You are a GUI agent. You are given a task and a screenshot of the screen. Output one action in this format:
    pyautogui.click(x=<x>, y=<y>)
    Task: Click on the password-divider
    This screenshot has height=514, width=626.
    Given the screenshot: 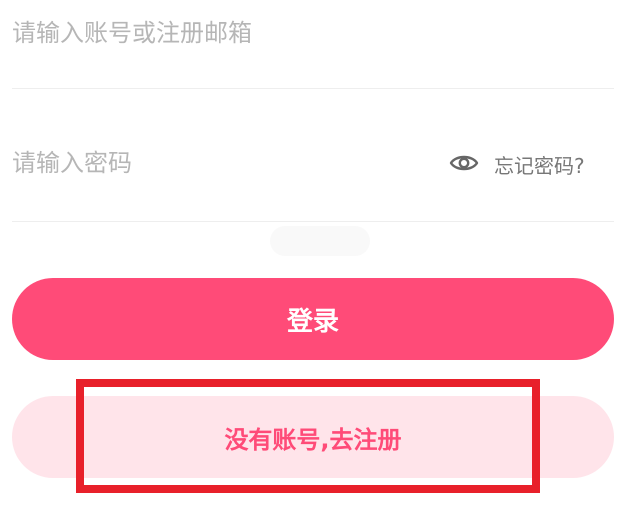 What is the action you would take?
    pyautogui.click(x=313, y=221)
    